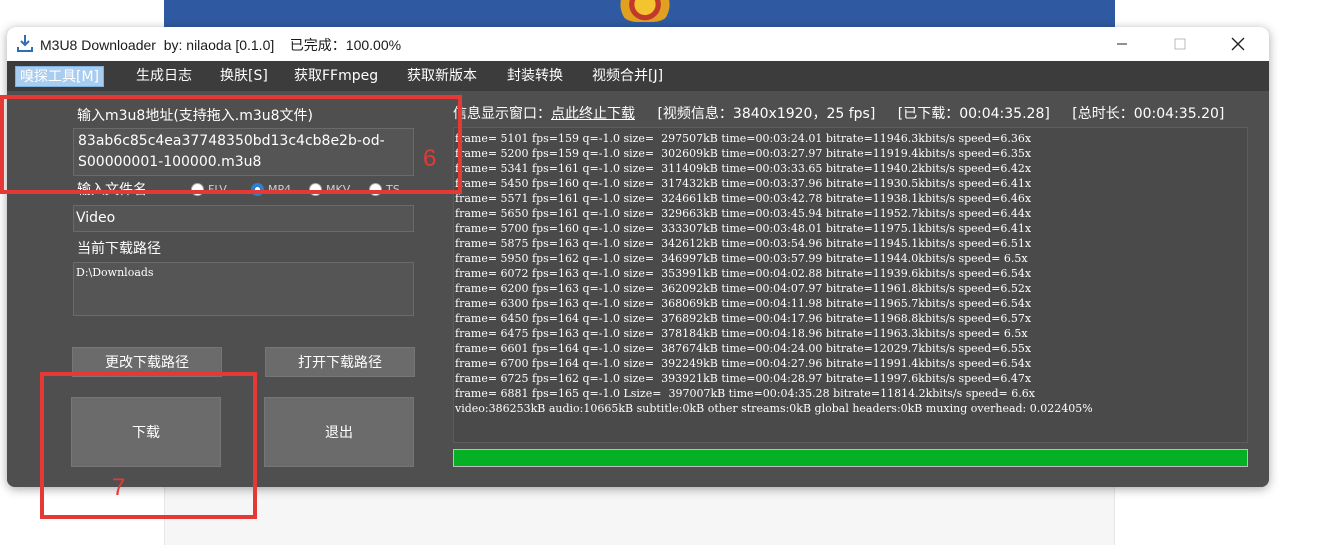 The height and width of the screenshot is (545, 1318). I want to click on annotation-label-7: 7, so click(119, 487).